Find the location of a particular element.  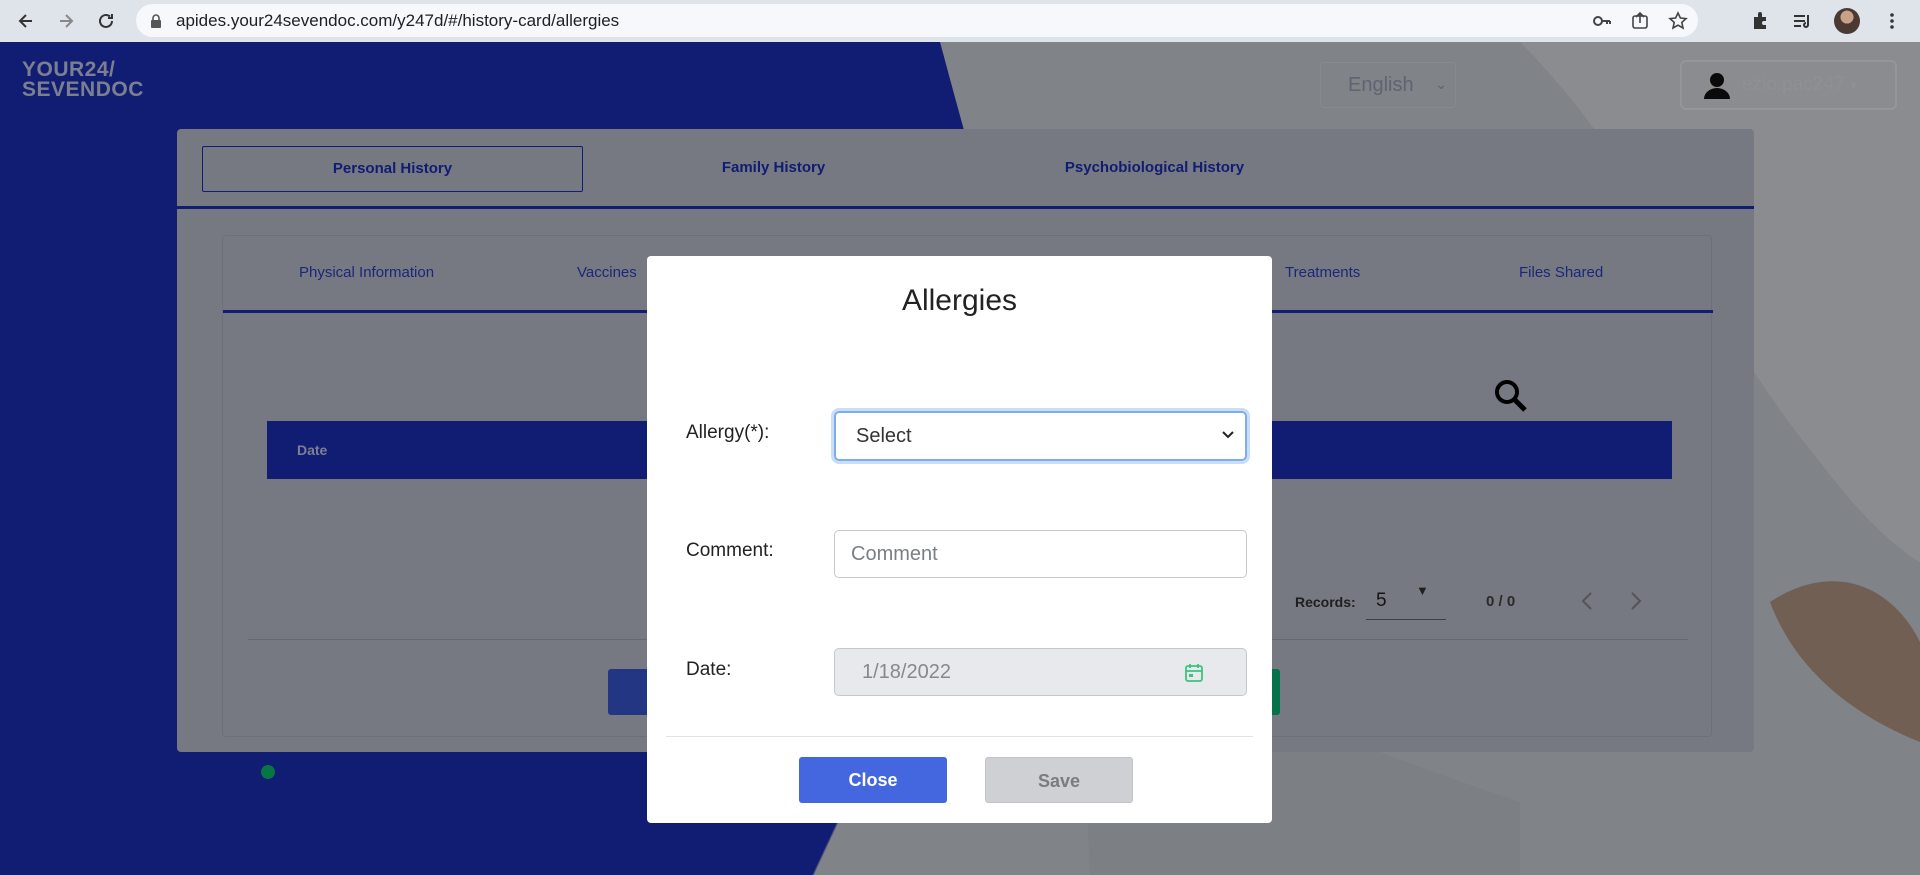

browser-menu-icon is located at coordinates (1892, 21).